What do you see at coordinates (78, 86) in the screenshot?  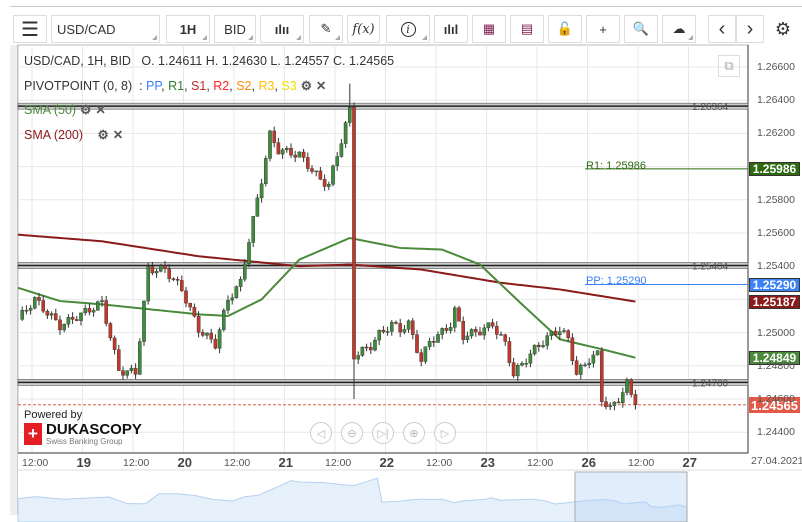 I see `pivot-label: PIVOTPOINT (0, 8)` at bounding box center [78, 86].